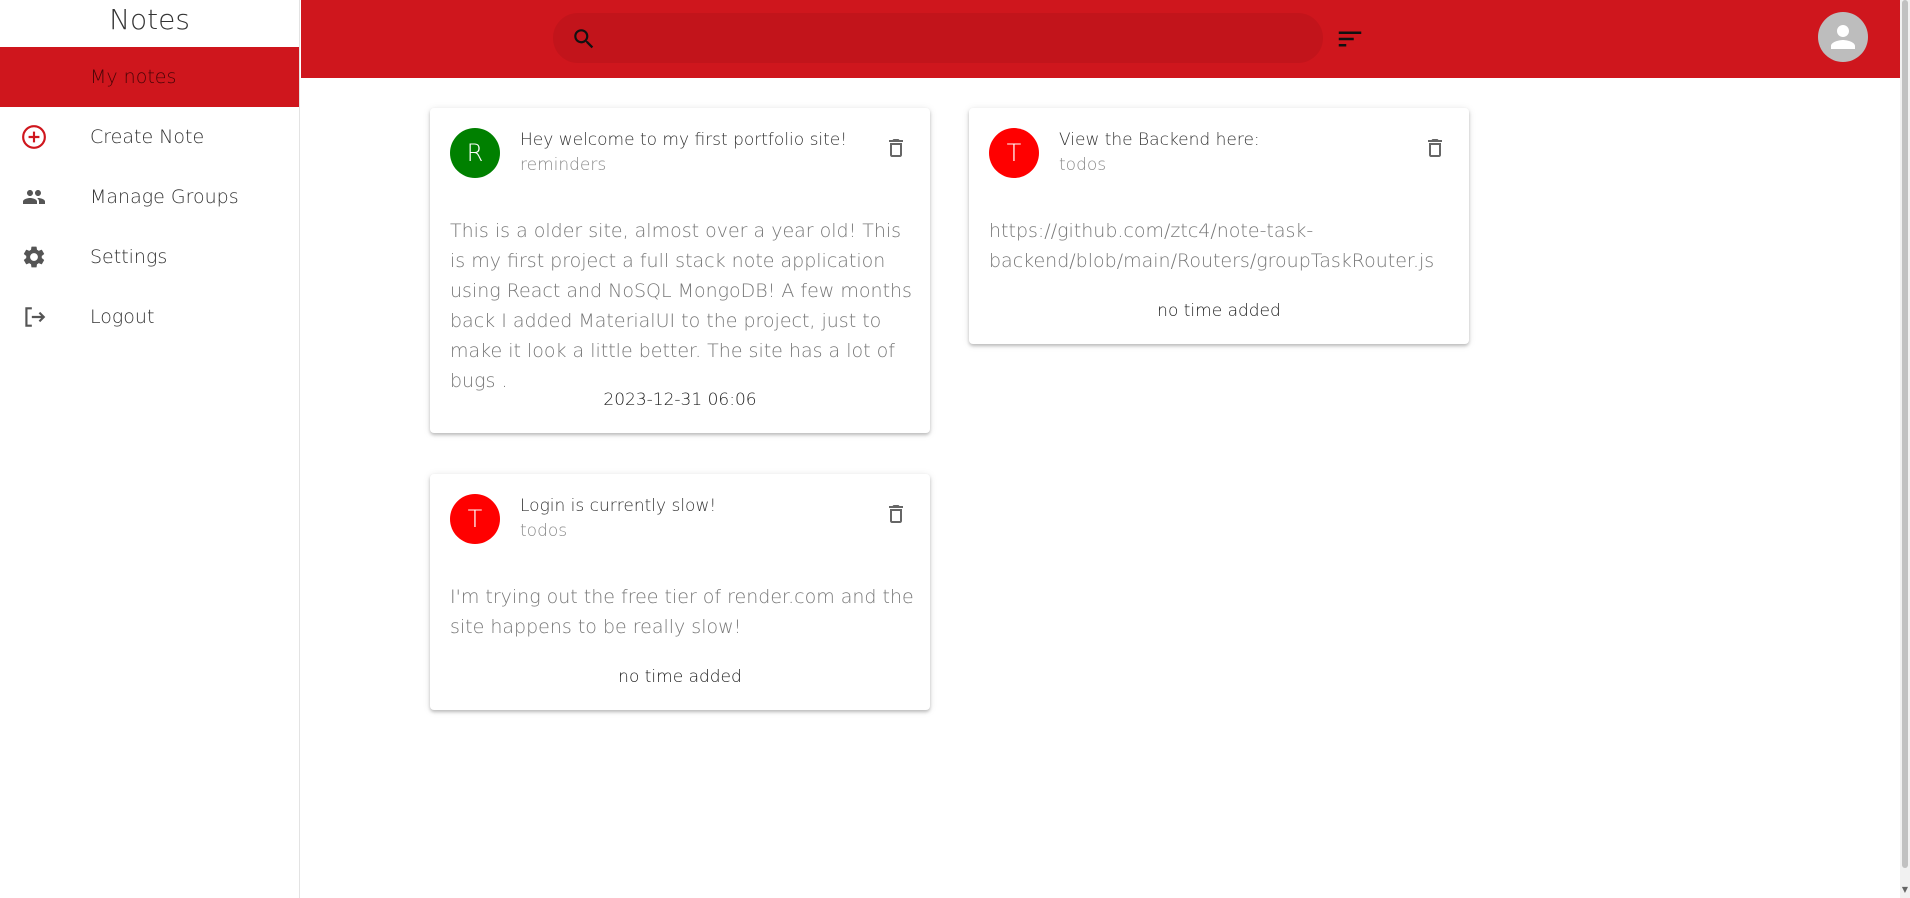 Image resolution: width=1910 pixels, height=898 pixels. I want to click on note-group: reminders, so click(563, 165).